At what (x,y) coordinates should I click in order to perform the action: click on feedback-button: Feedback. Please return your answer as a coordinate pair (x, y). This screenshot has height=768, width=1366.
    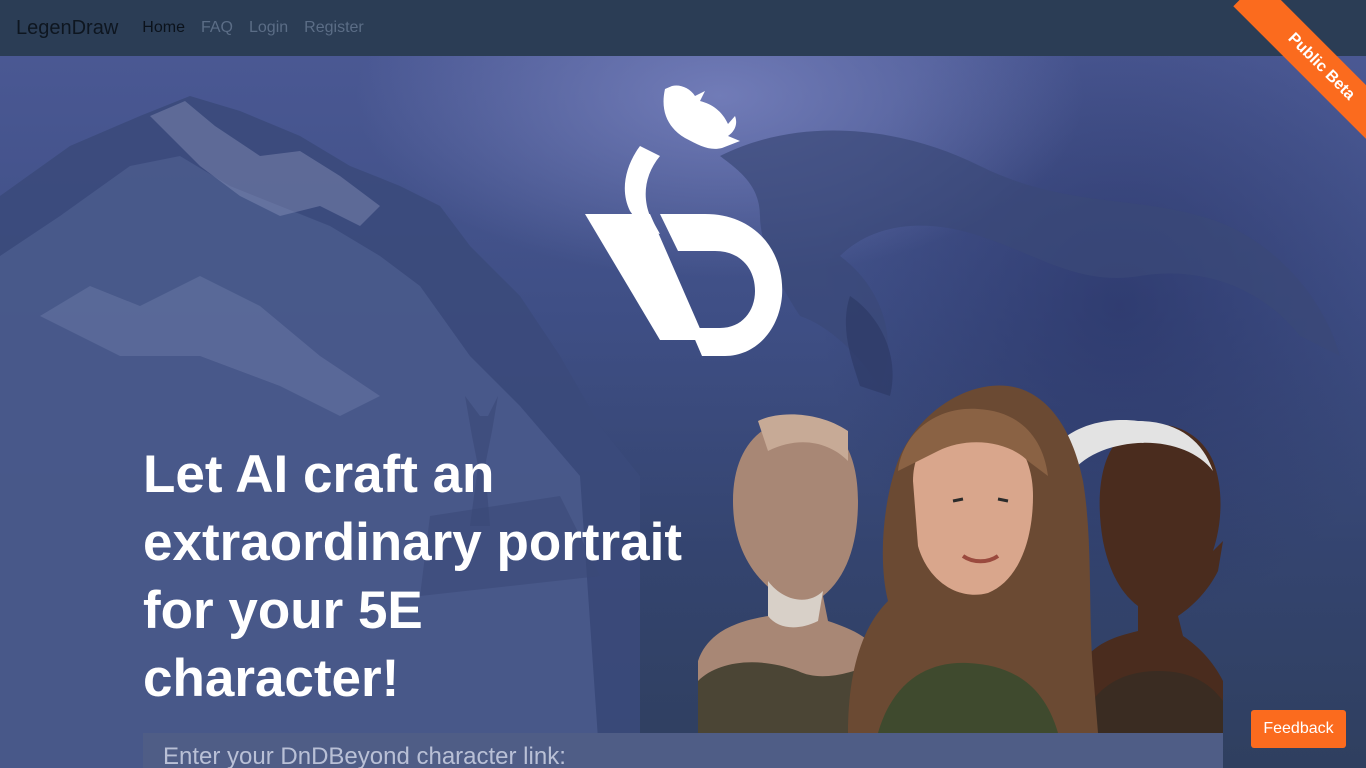
    Looking at the image, I should click on (1298, 729).